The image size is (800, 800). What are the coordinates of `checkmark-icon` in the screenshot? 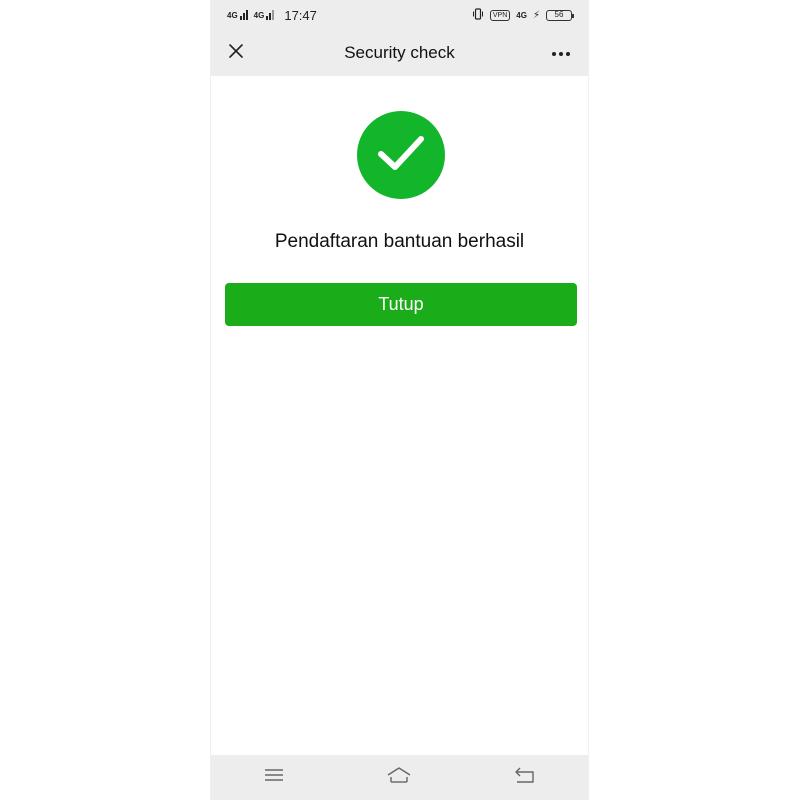 It's located at (401, 155).